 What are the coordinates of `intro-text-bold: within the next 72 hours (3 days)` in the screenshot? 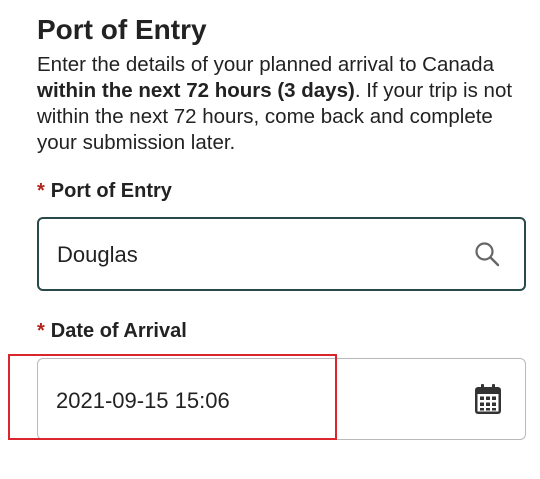 It's located at (196, 90).